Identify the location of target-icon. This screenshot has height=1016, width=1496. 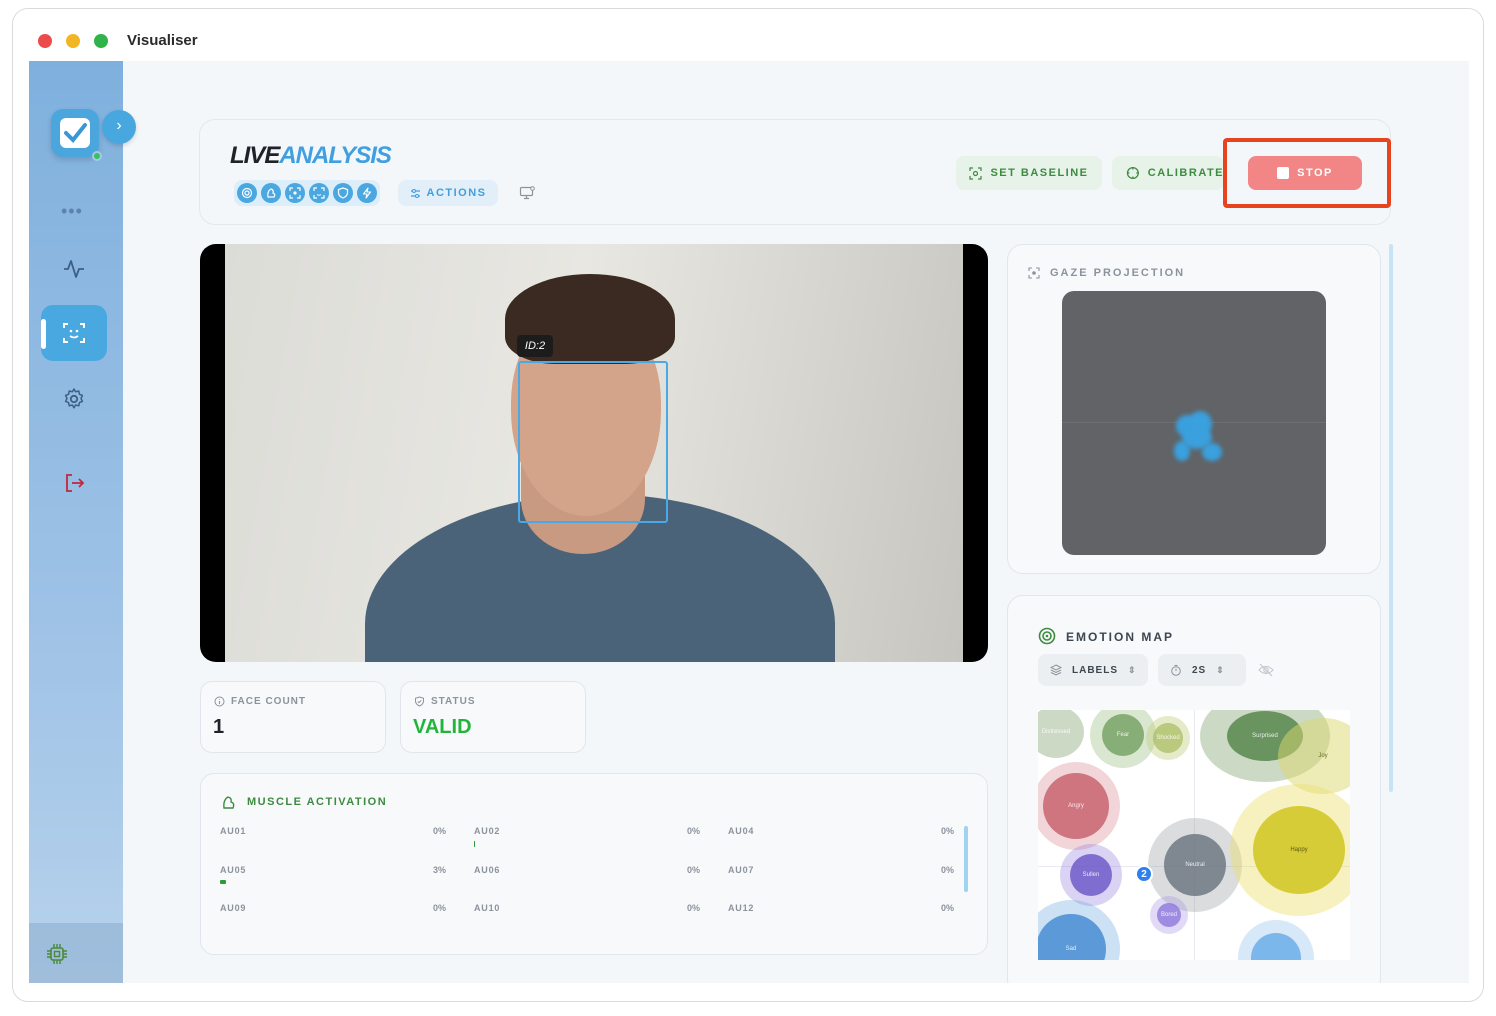
(1047, 636).